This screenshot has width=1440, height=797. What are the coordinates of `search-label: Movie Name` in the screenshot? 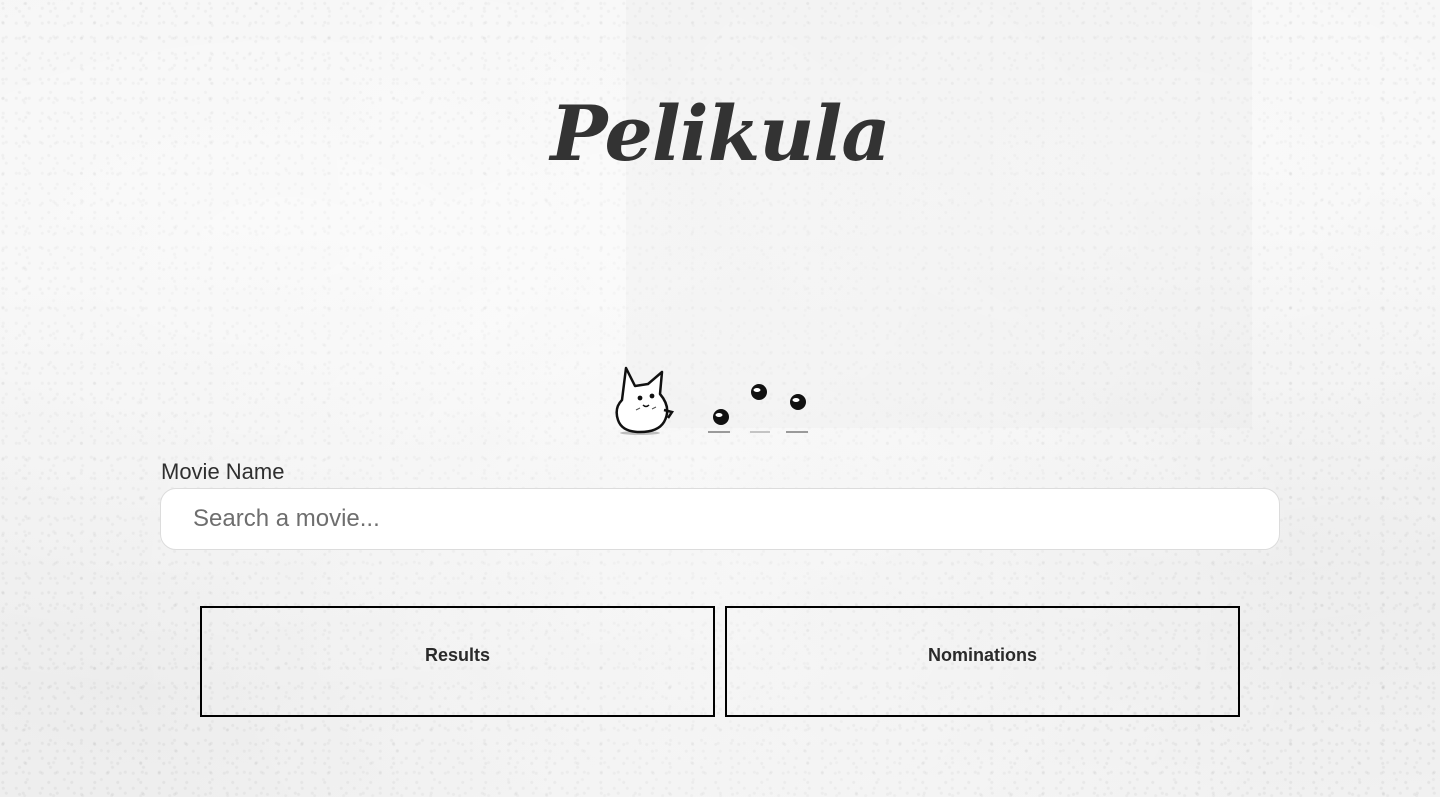 It's located at (223, 471).